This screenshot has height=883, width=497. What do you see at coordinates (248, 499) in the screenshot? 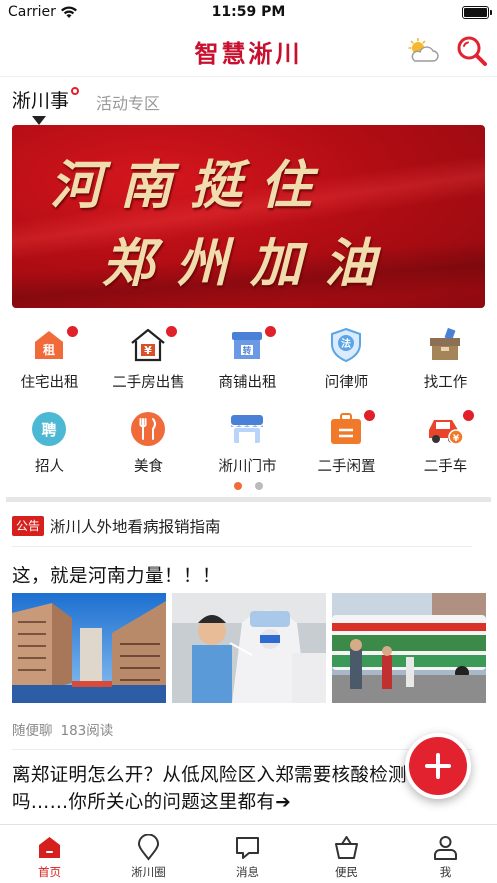
I see `section-divider` at bounding box center [248, 499].